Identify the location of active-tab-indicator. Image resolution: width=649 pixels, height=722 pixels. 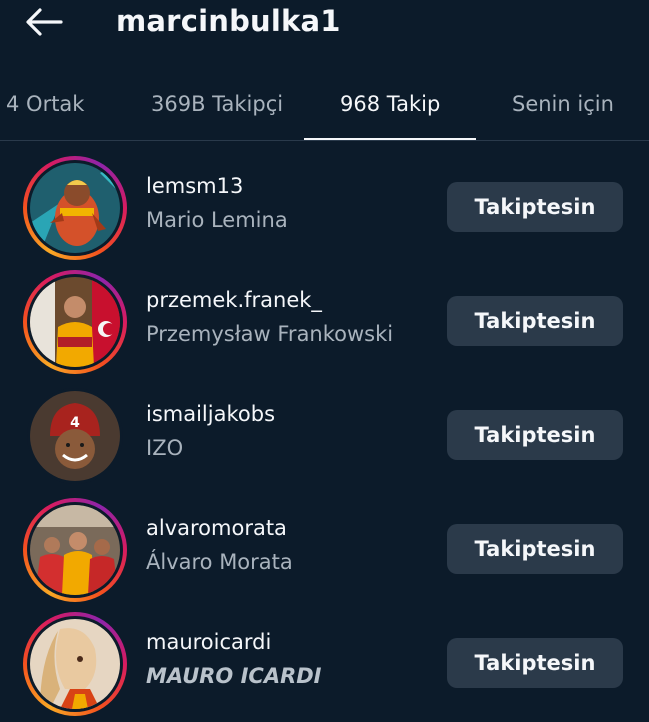
(390, 139).